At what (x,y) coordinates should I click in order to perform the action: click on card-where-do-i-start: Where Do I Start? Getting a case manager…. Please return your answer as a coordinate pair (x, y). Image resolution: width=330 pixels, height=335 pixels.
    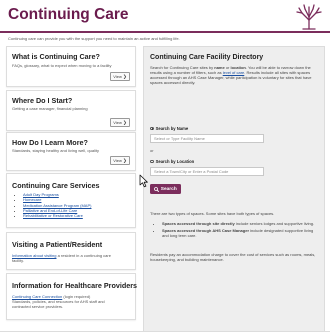
    Looking at the image, I should click on (71, 110).